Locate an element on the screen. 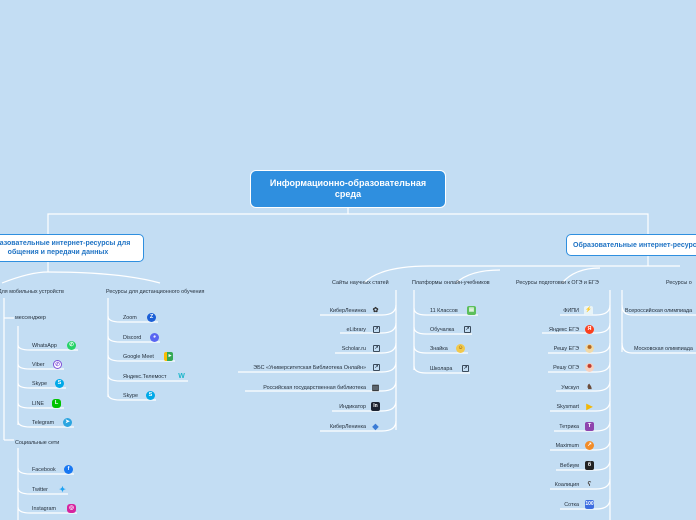 Image resolution: width=696 pixels, height=520 pixels. platform-znaika: Знайка is located at coordinates (439, 349).